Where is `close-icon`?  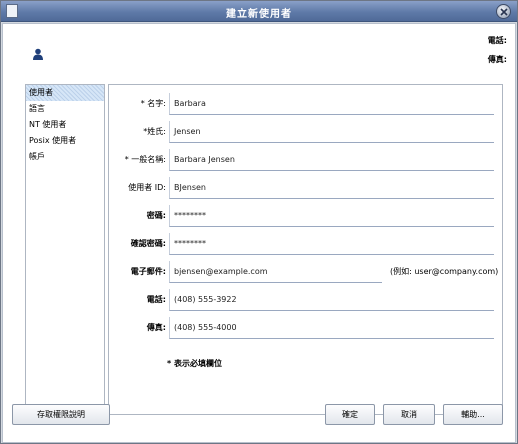
close-icon is located at coordinates (503, 11).